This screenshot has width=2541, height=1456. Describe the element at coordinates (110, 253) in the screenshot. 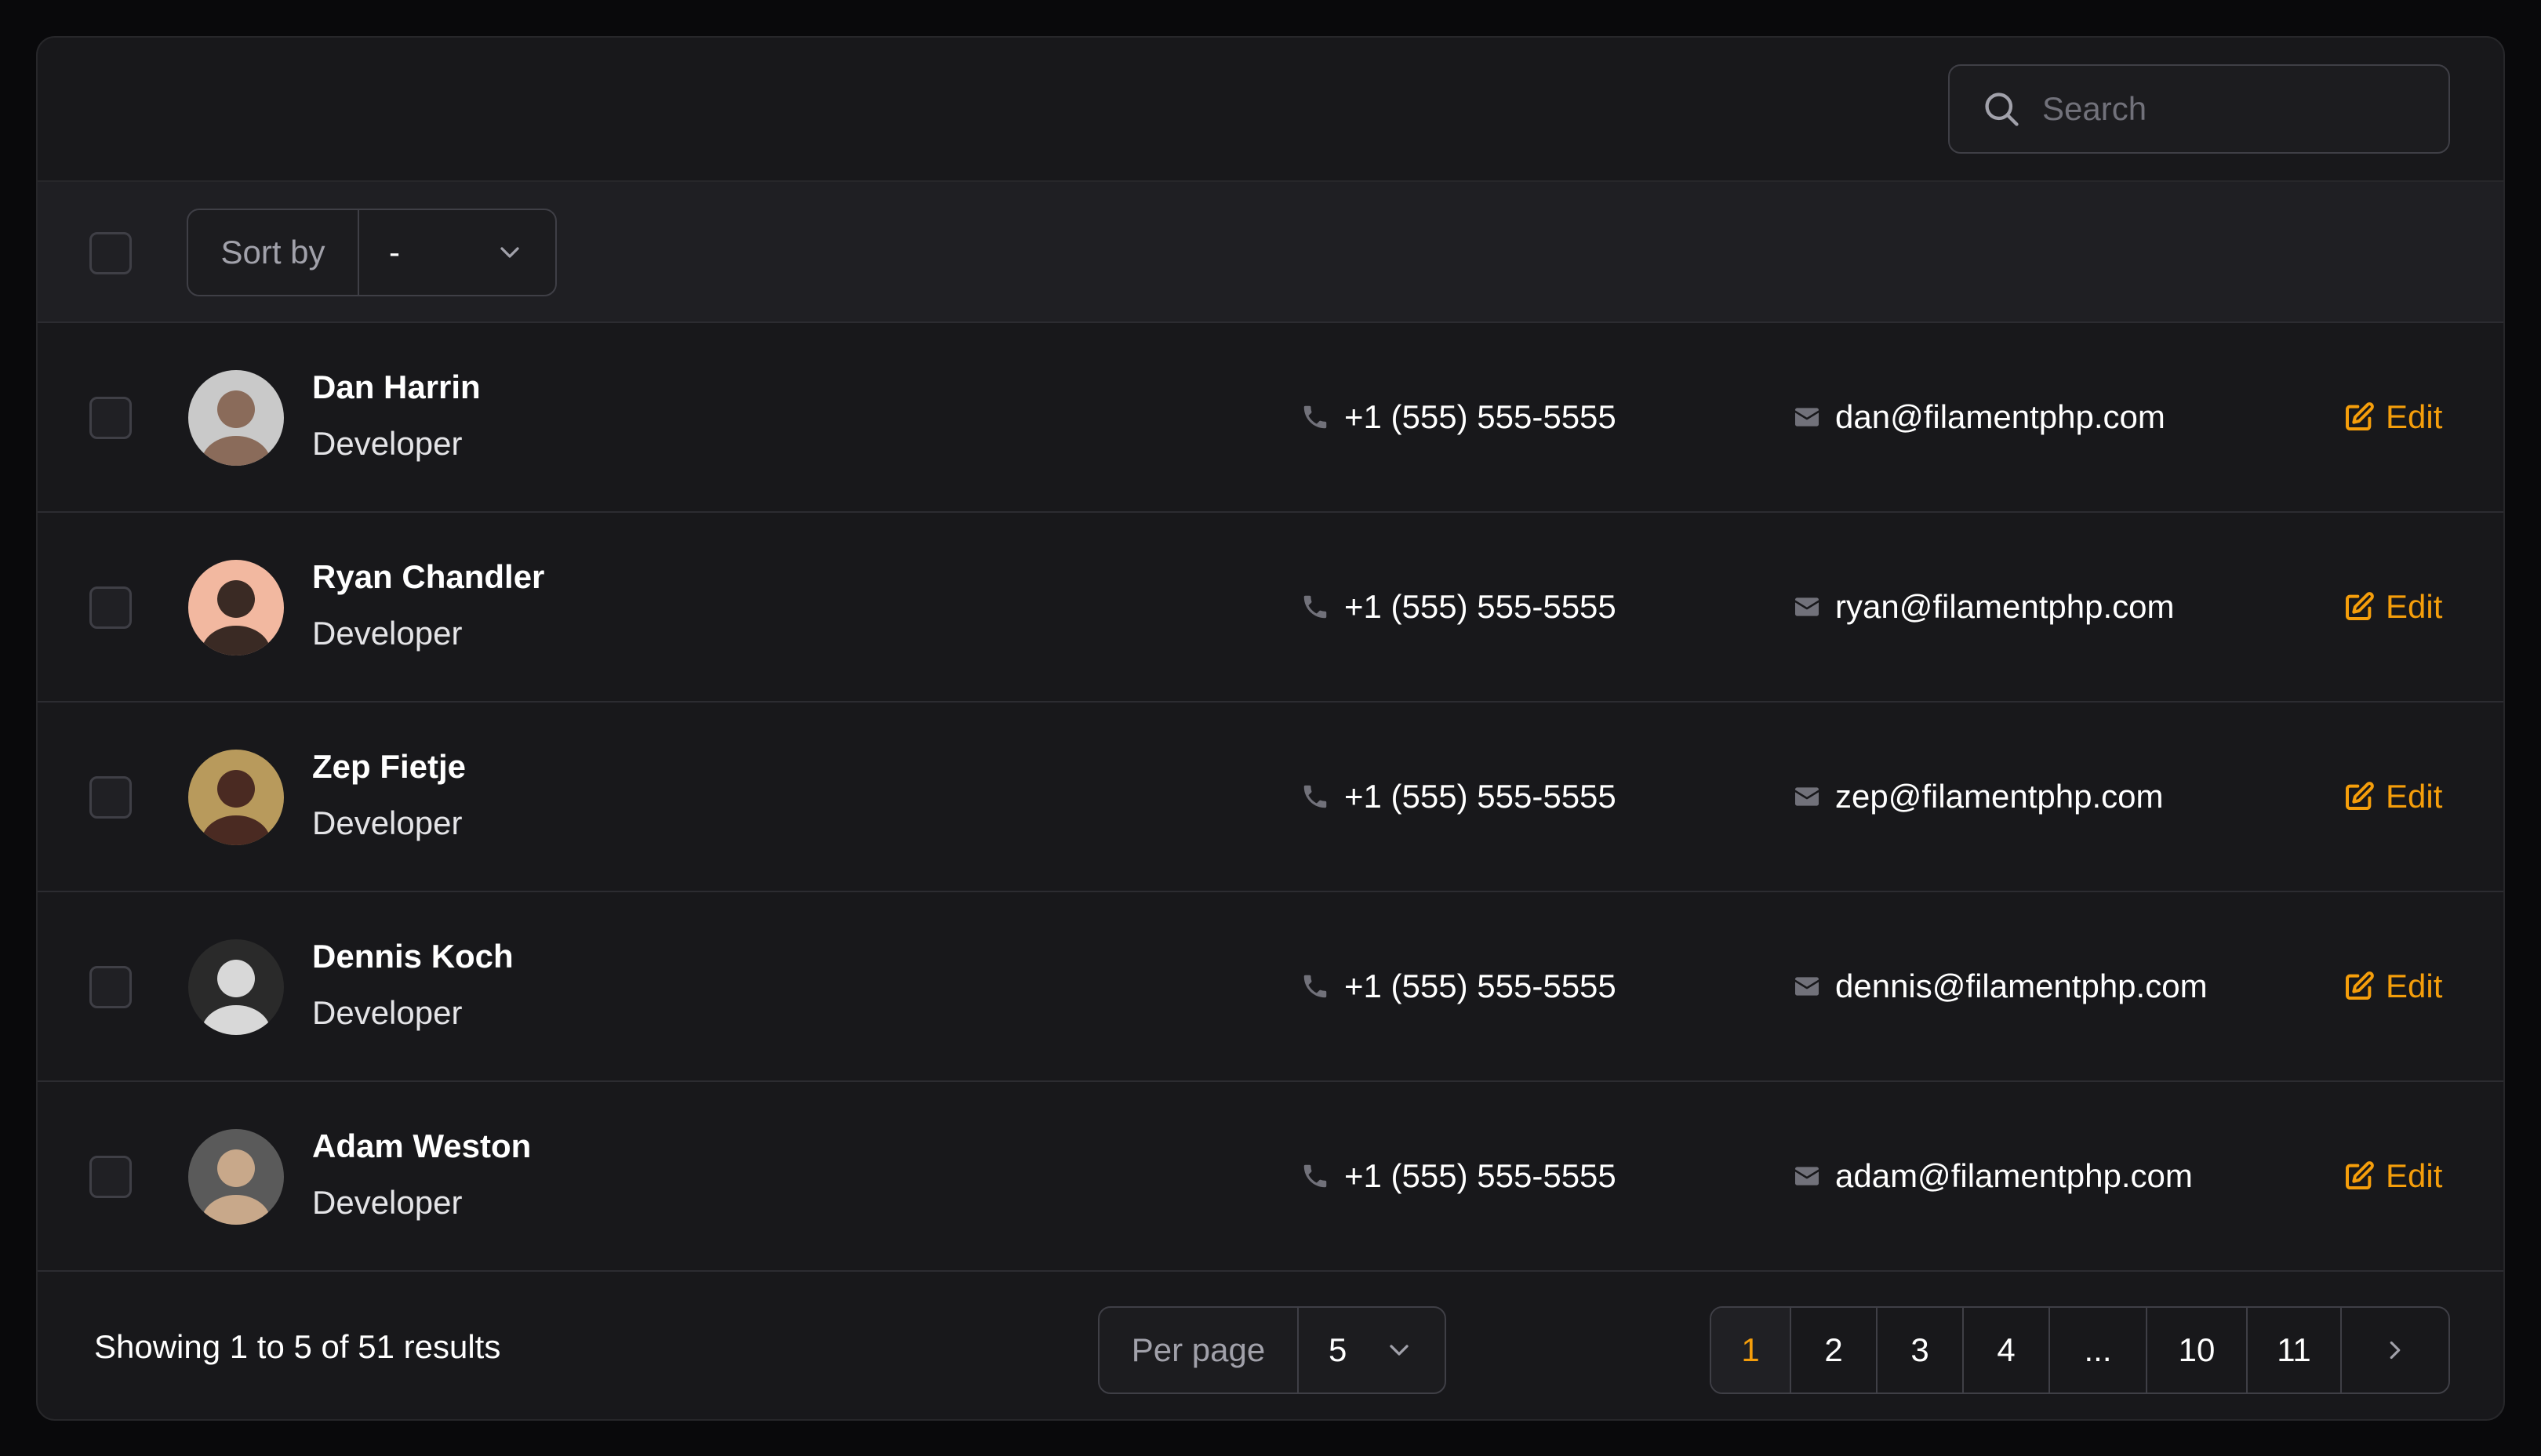

I see `select-all-checkbox` at that location.